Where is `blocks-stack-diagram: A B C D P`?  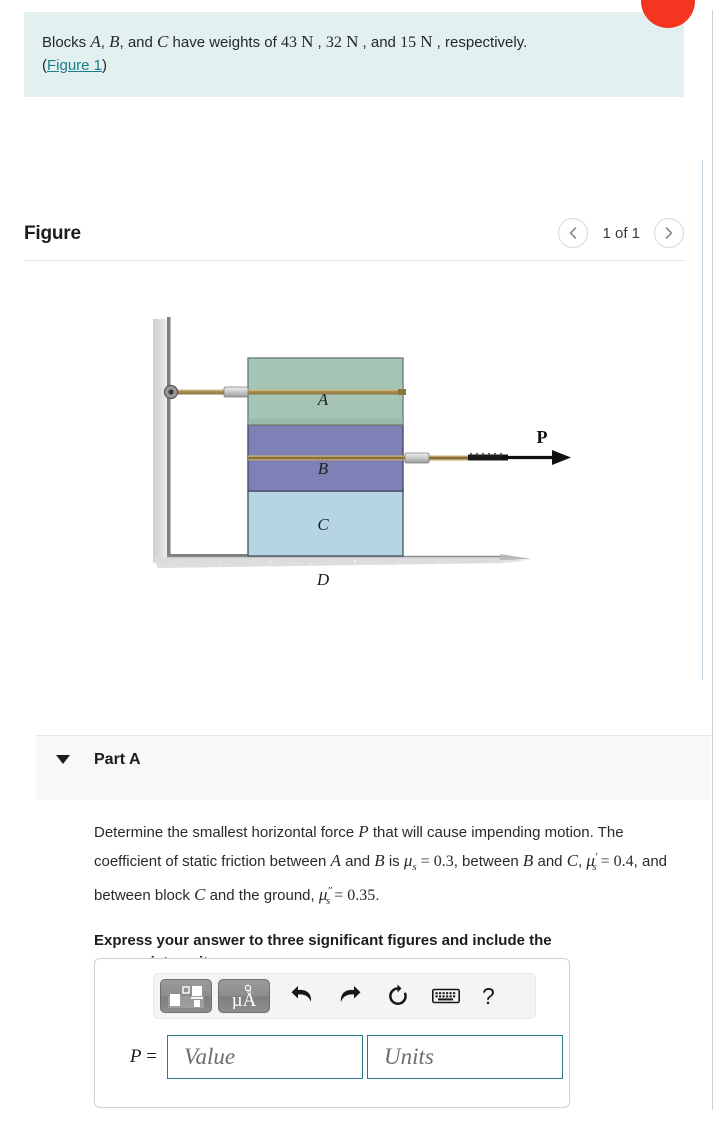 blocks-stack-diagram: A B C D P is located at coordinates (362, 453).